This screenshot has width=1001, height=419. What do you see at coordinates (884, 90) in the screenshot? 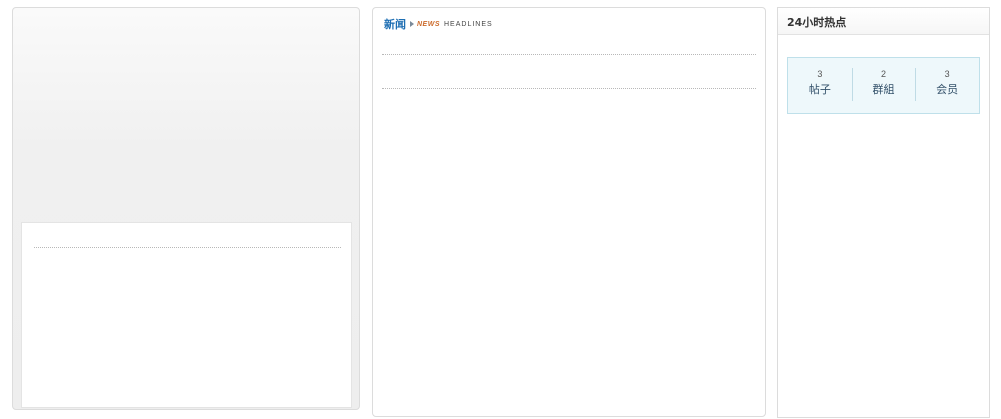
I see `stat-groups-label: 群組` at bounding box center [884, 90].